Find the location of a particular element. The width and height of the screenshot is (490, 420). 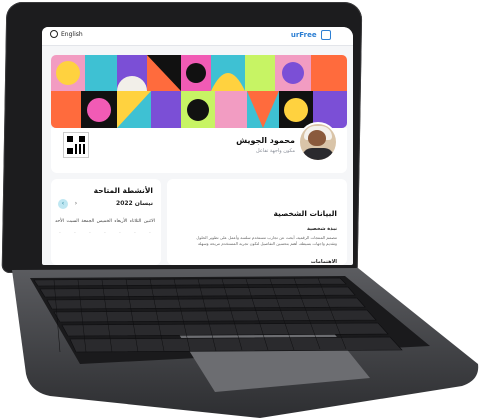

weekday: السبت is located at coordinates (72, 221).